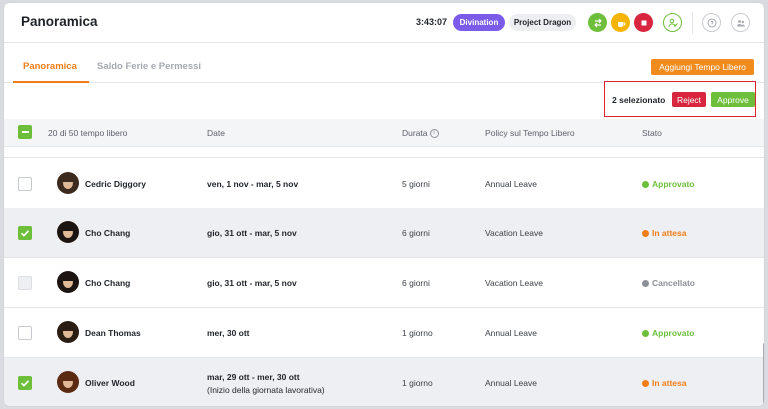 The image size is (768, 409). What do you see at coordinates (530, 133) in the screenshot?
I see `policy-header: Policy sul Tempo Libero` at bounding box center [530, 133].